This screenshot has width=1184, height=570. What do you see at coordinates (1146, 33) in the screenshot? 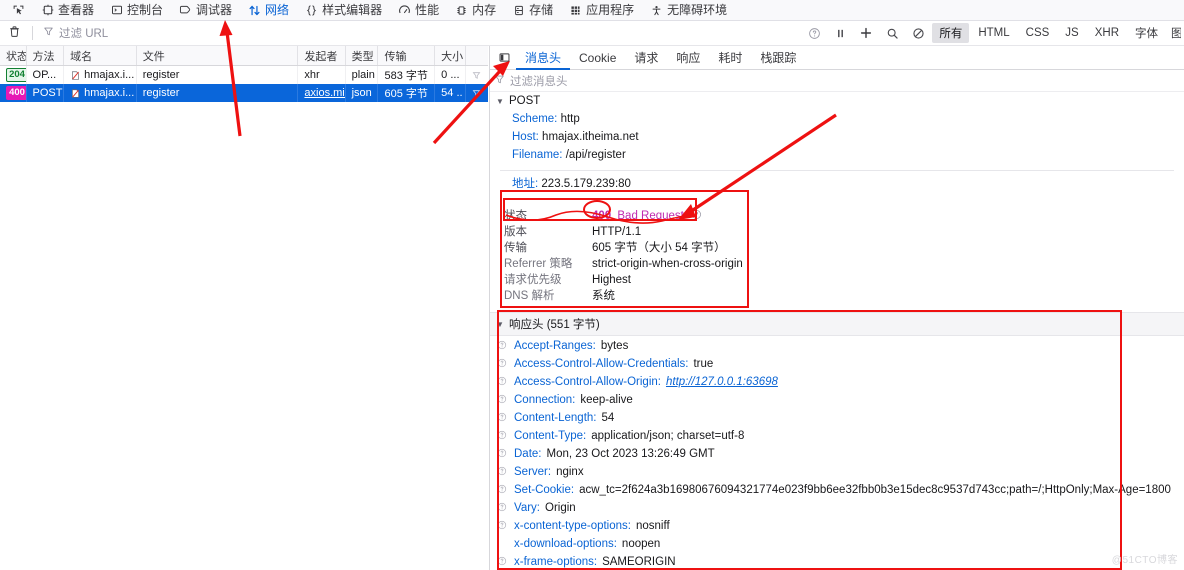
I see `filter-tab-font: 字体` at bounding box center [1146, 33].